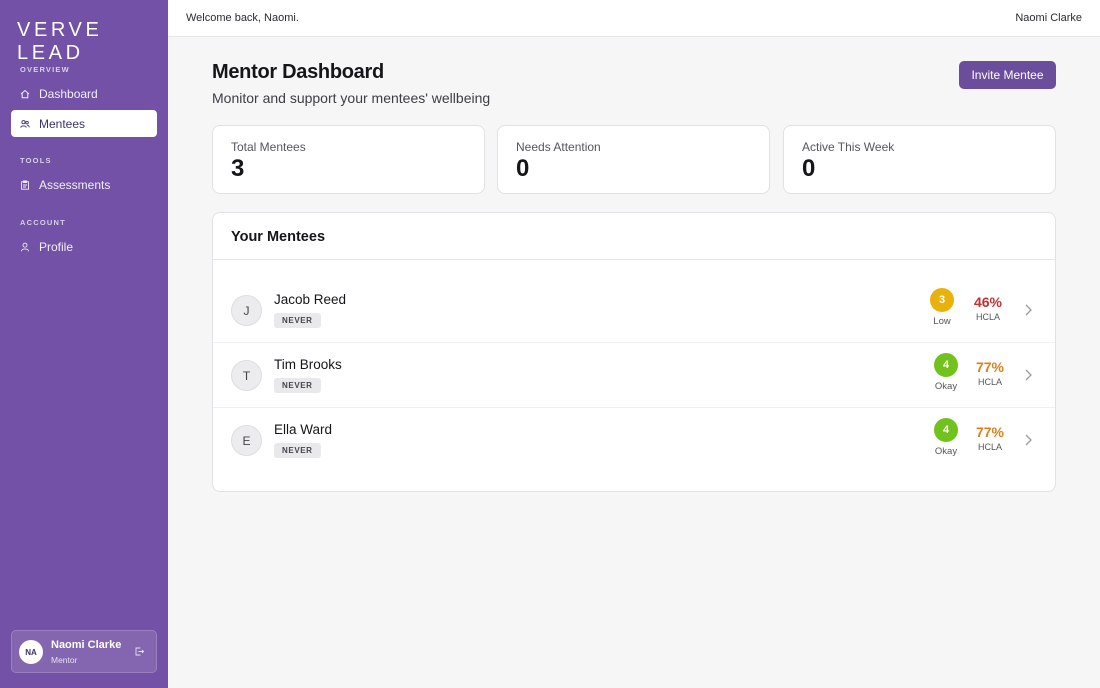 Image resolution: width=1100 pixels, height=688 pixels. I want to click on avatar: NA, so click(31, 652).